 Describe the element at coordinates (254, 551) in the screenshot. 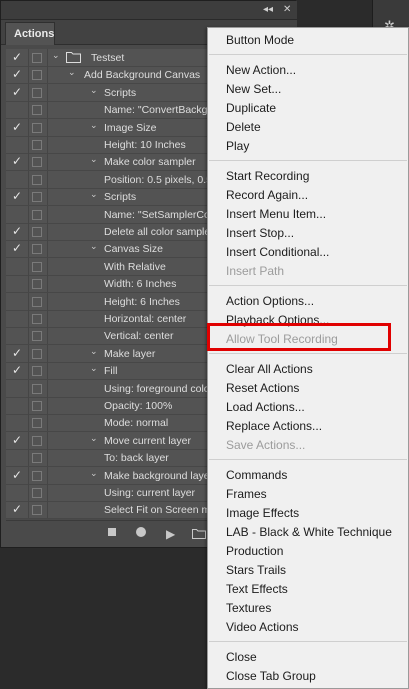

I see `menu-item-production: Production` at that location.